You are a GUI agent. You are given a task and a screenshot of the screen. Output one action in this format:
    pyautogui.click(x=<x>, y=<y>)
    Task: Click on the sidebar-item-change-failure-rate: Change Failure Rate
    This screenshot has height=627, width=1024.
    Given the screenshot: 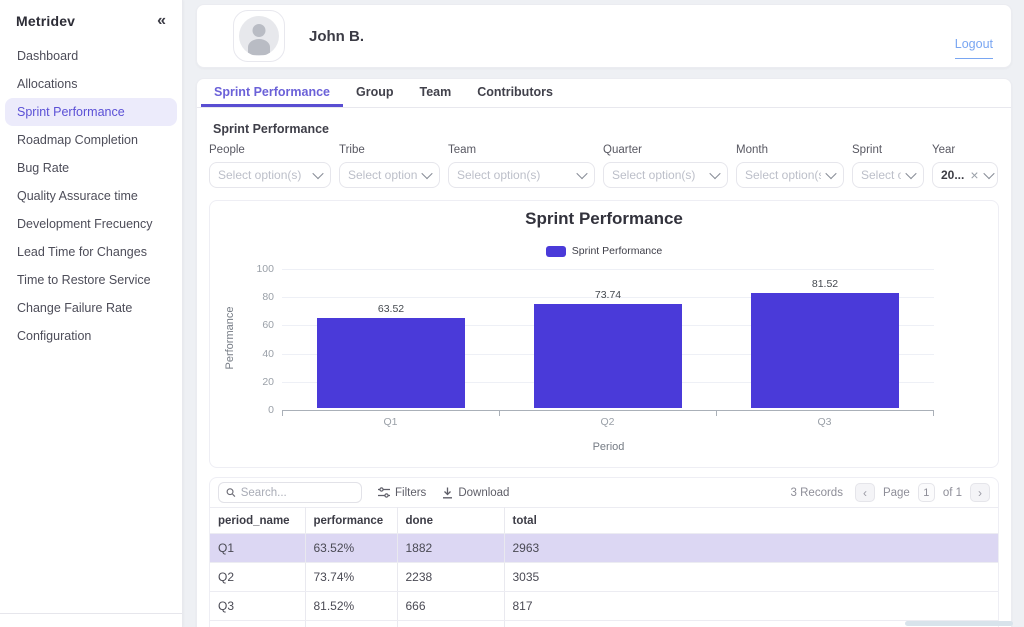 What is the action you would take?
    pyautogui.click(x=91, y=308)
    